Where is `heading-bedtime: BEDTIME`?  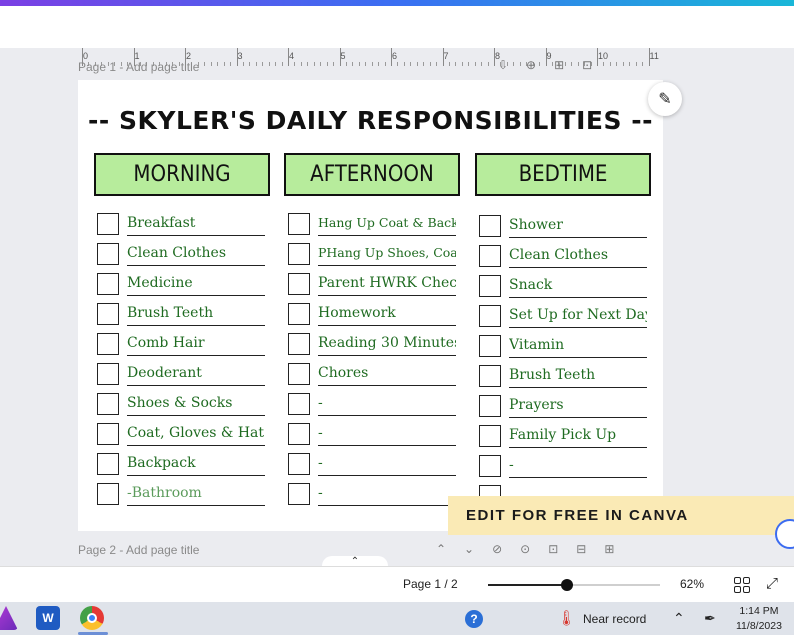 heading-bedtime: BEDTIME is located at coordinates (563, 174).